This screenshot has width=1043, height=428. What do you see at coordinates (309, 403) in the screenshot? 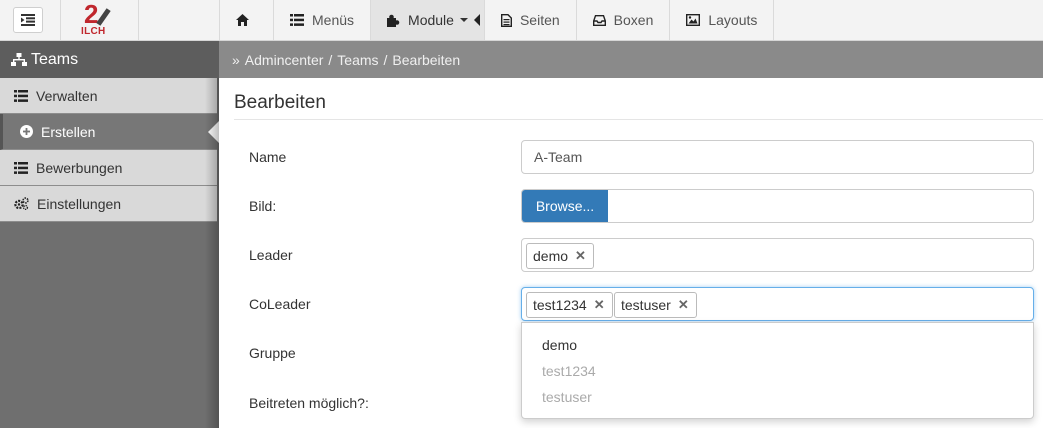
I see `join-label: Beitreten möglich?:` at bounding box center [309, 403].